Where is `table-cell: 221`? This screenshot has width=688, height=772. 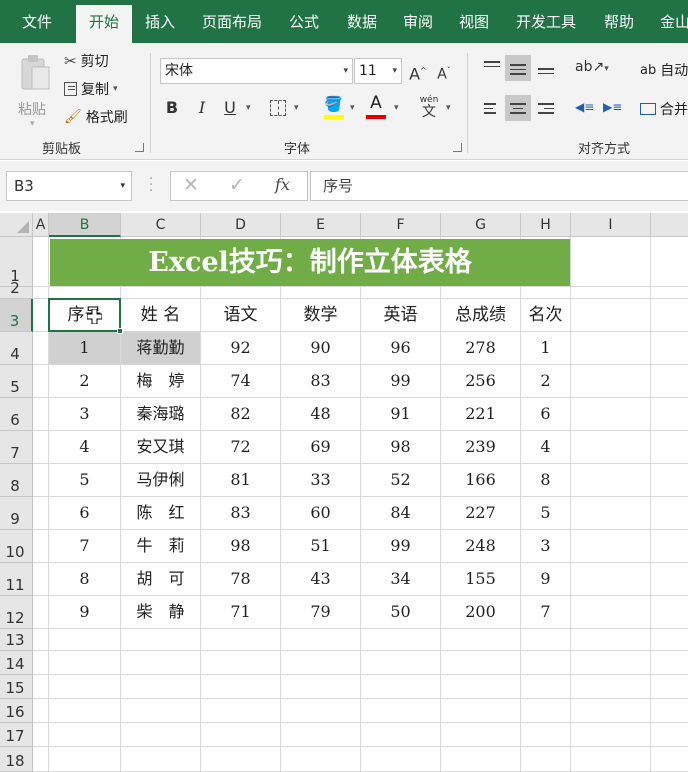 table-cell: 221 is located at coordinates (480, 414).